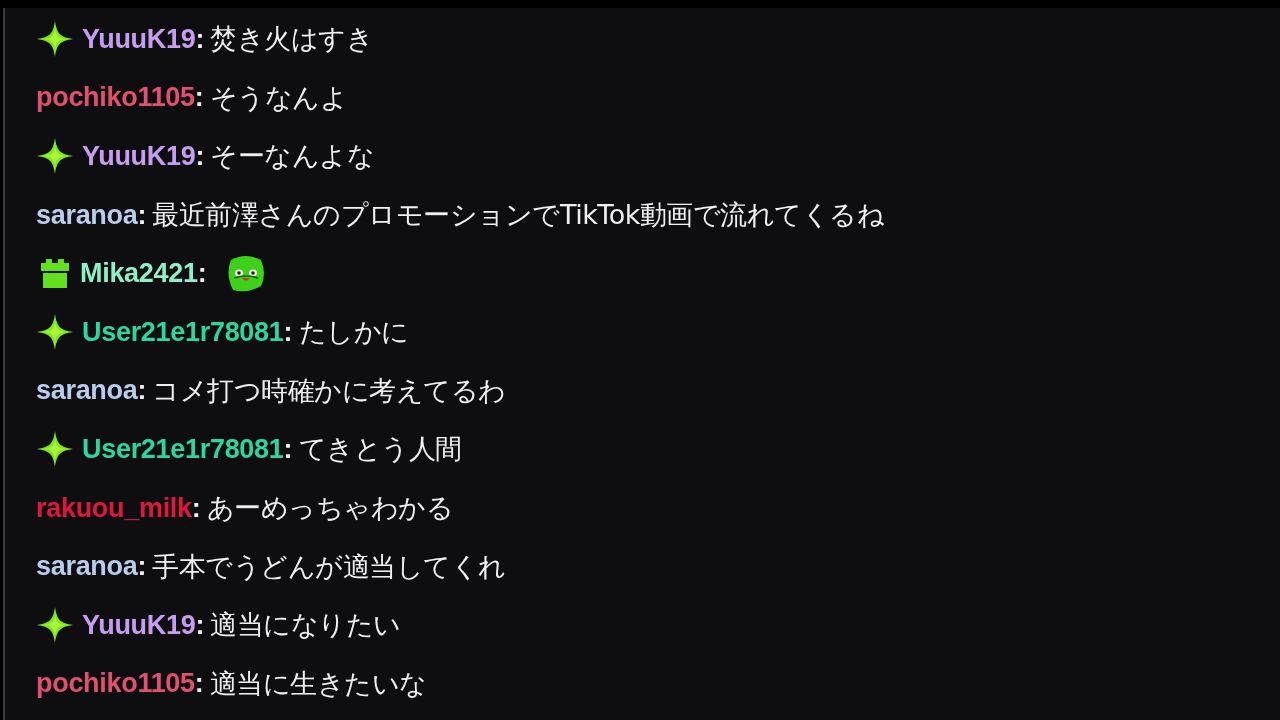 The image size is (1280, 720). Describe the element at coordinates (318, 683) in the screenshot. I see `chat-message: 適当に生きたいな` at that location.